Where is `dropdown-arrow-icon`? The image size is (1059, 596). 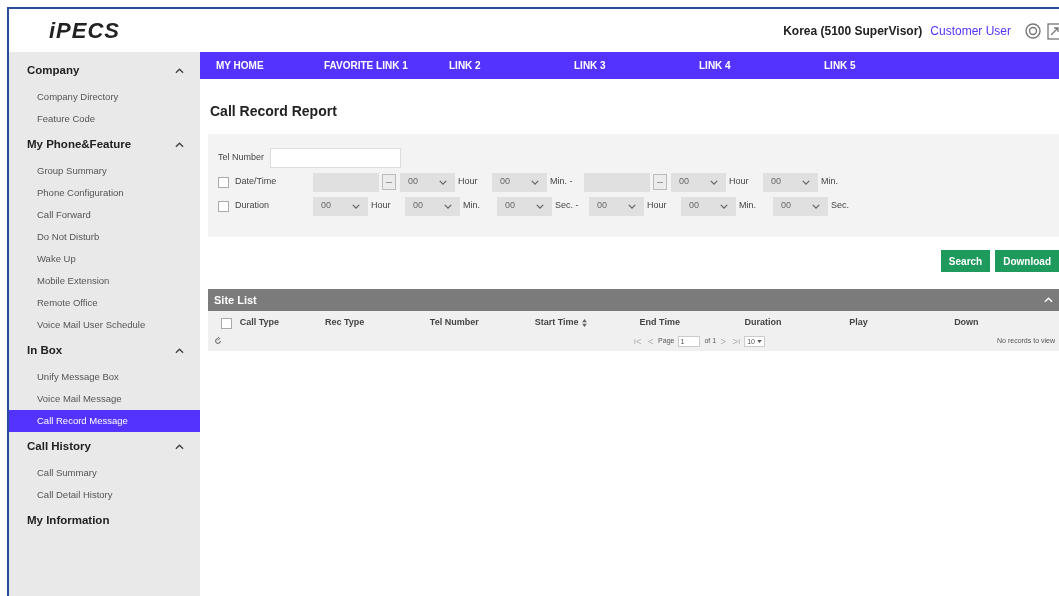
dropdown-arrow-icon is located at coordinates (759, 341).